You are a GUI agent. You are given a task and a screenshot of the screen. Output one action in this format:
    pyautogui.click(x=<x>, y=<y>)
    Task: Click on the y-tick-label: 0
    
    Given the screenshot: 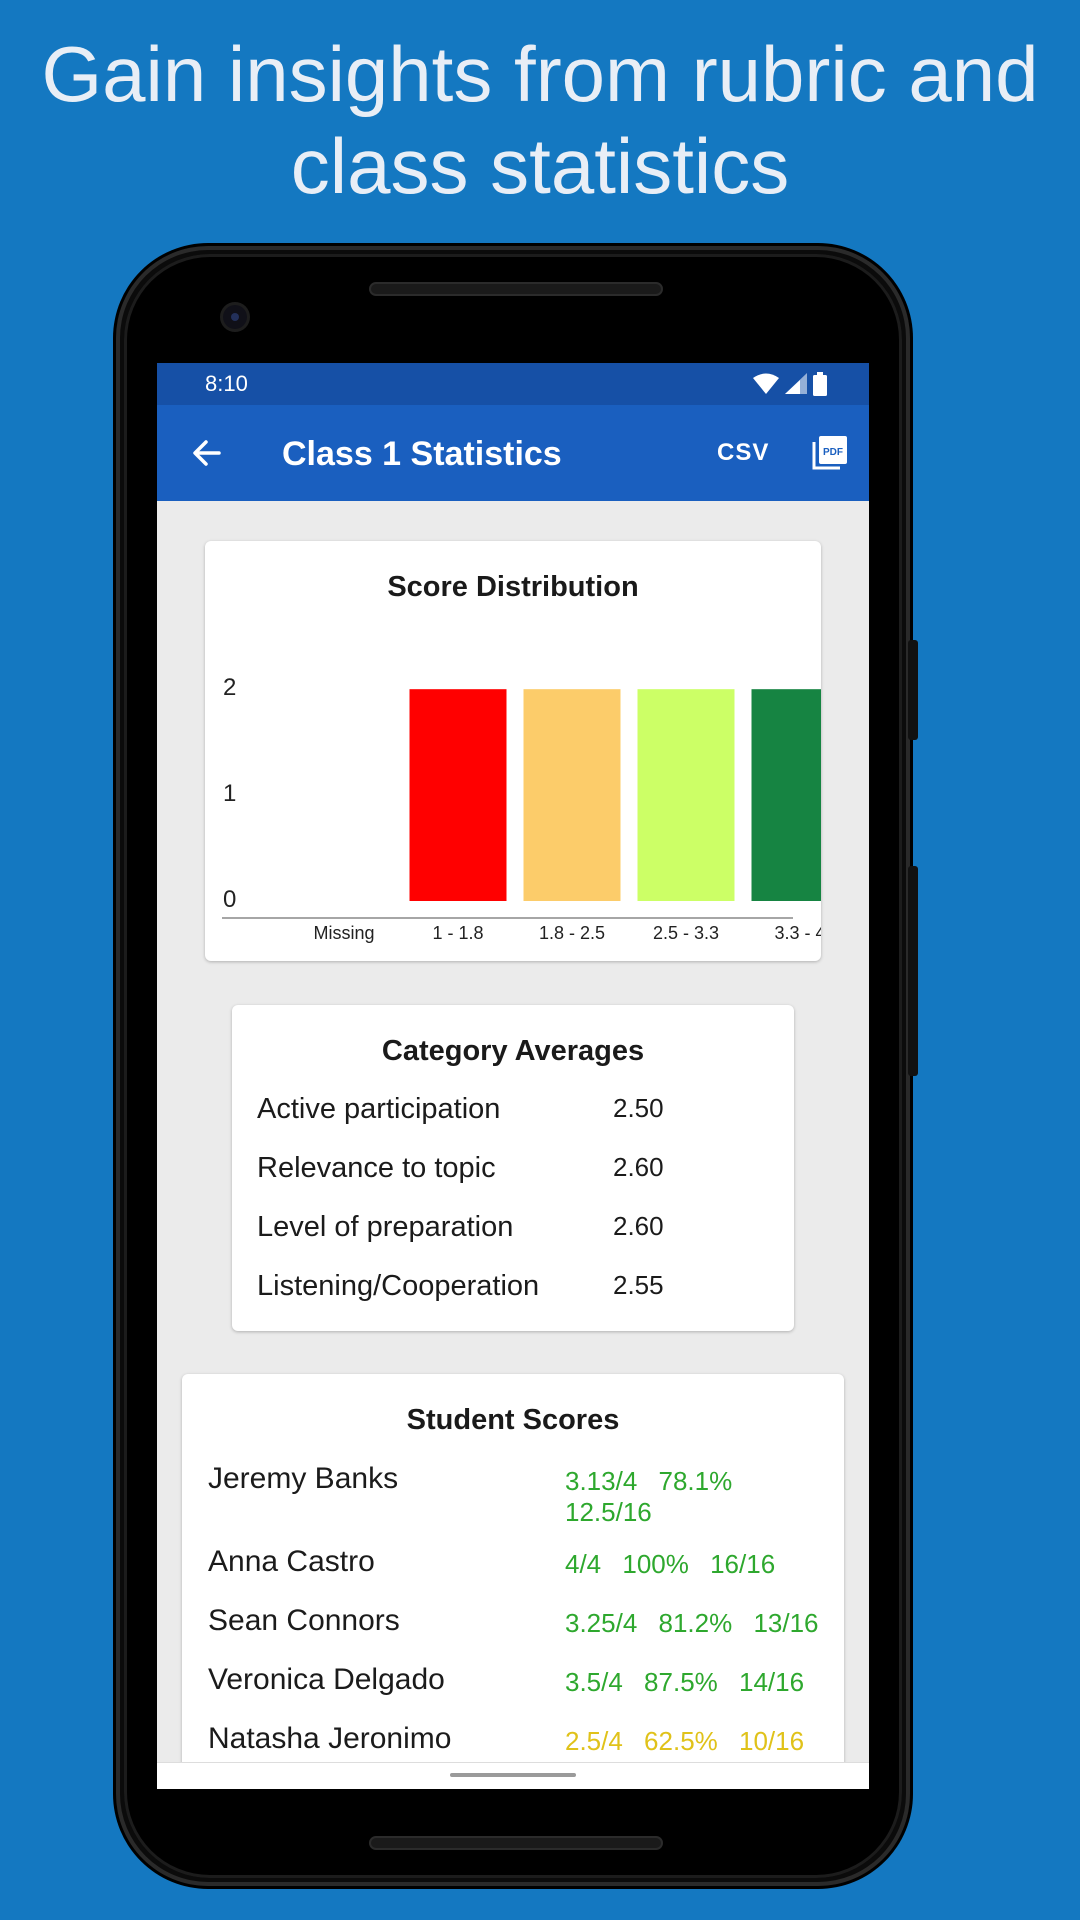 What is the action you would take?
    pyautogui.click(x=229, y=899)
    